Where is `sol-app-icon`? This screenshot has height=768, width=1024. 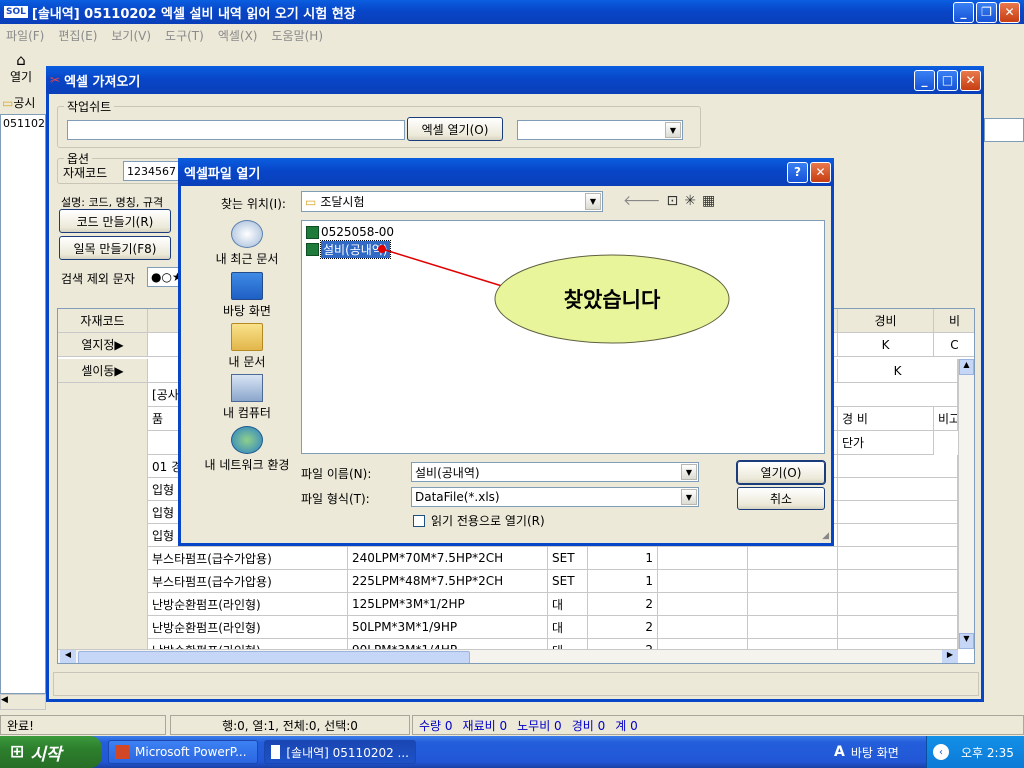
sol-app-icon is located at coordinates (276, 752).